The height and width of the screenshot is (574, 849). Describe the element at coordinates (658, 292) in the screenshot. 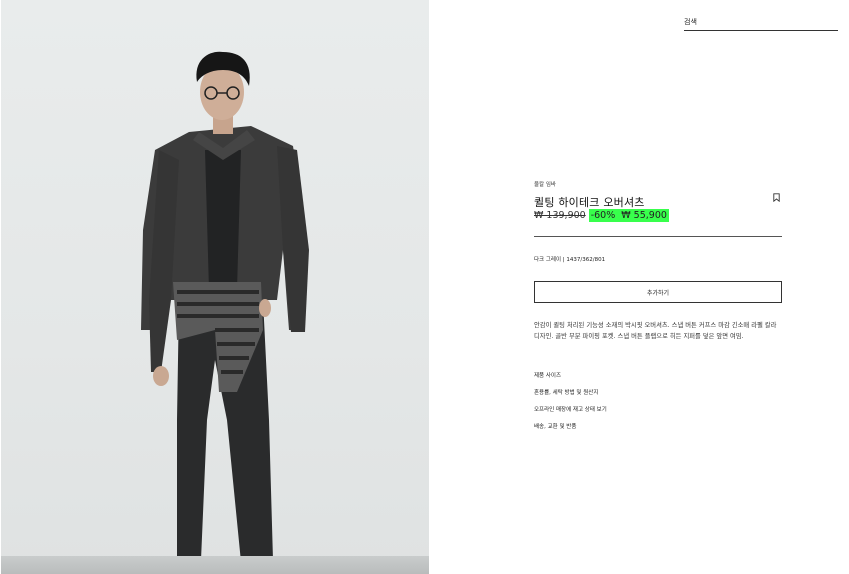

I see `add-to-cart-button: 추가하기` at that location.